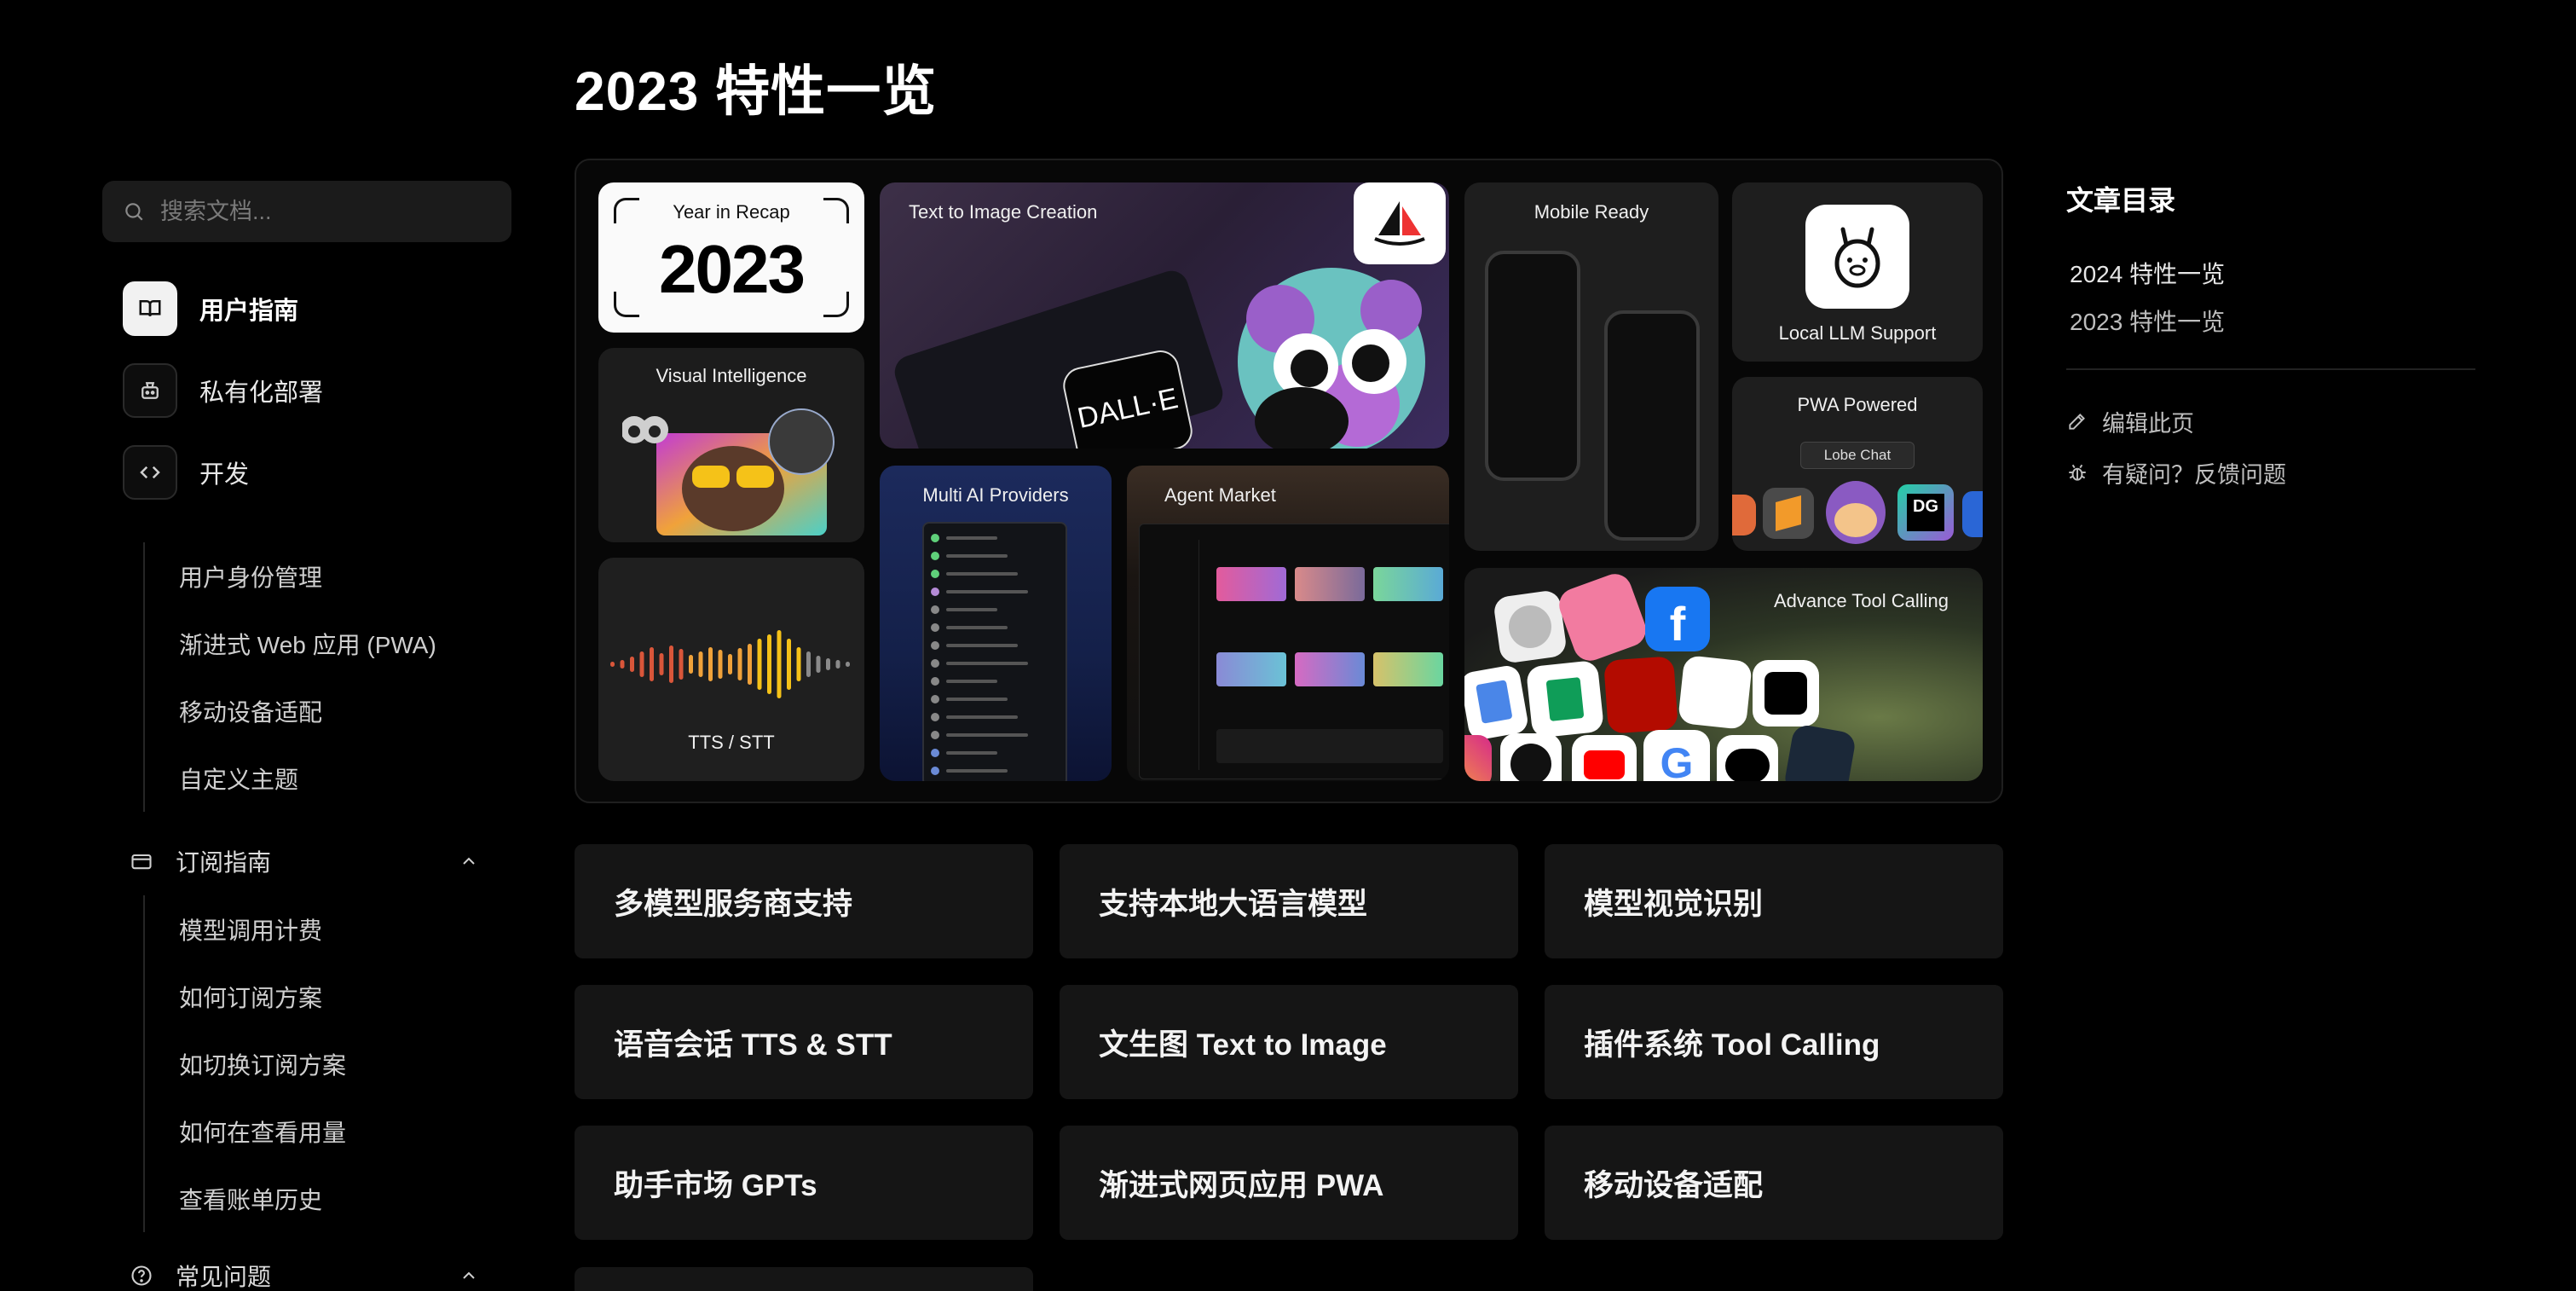 The width and height of the screenshot is (2576, 1291). I want to click on subnav-item: 自定义主题, so click(323, 778).